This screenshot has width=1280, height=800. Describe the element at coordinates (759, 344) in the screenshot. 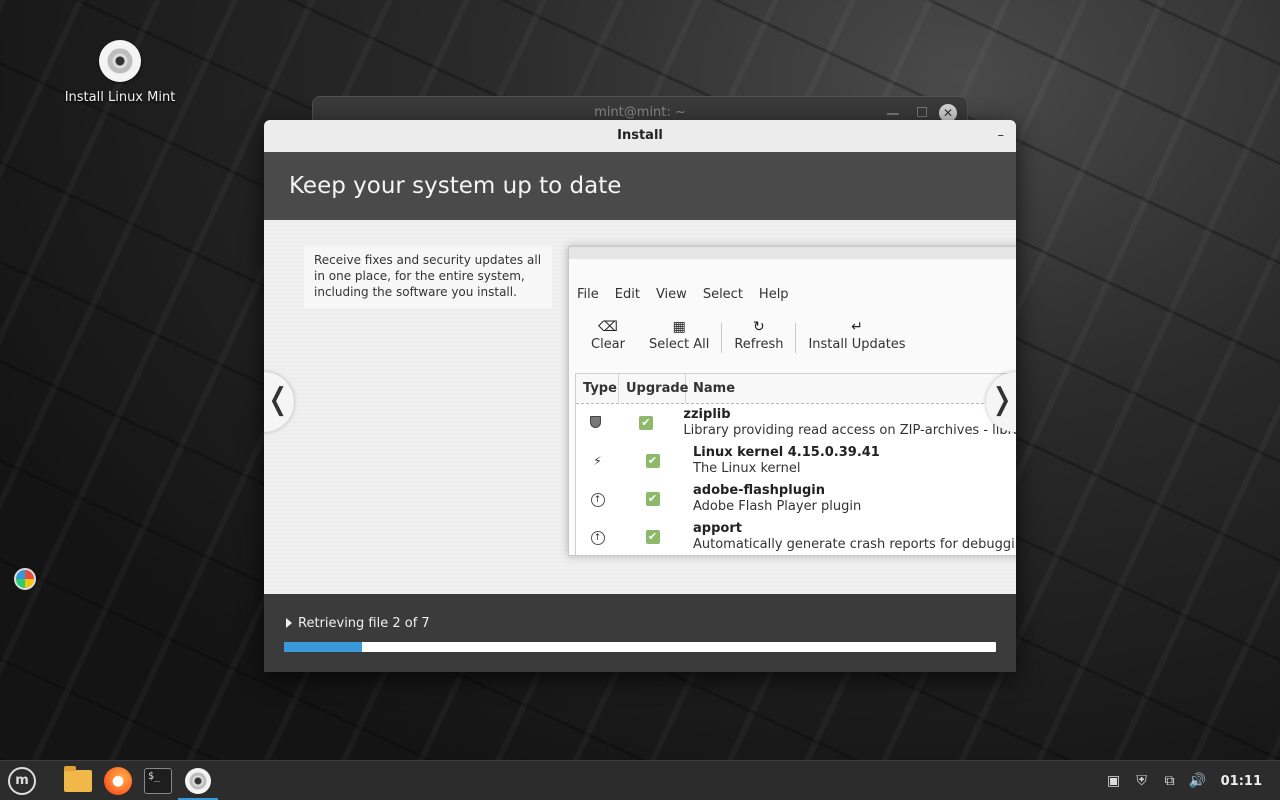

I see `um-refresh-label: Refresh` at that location.